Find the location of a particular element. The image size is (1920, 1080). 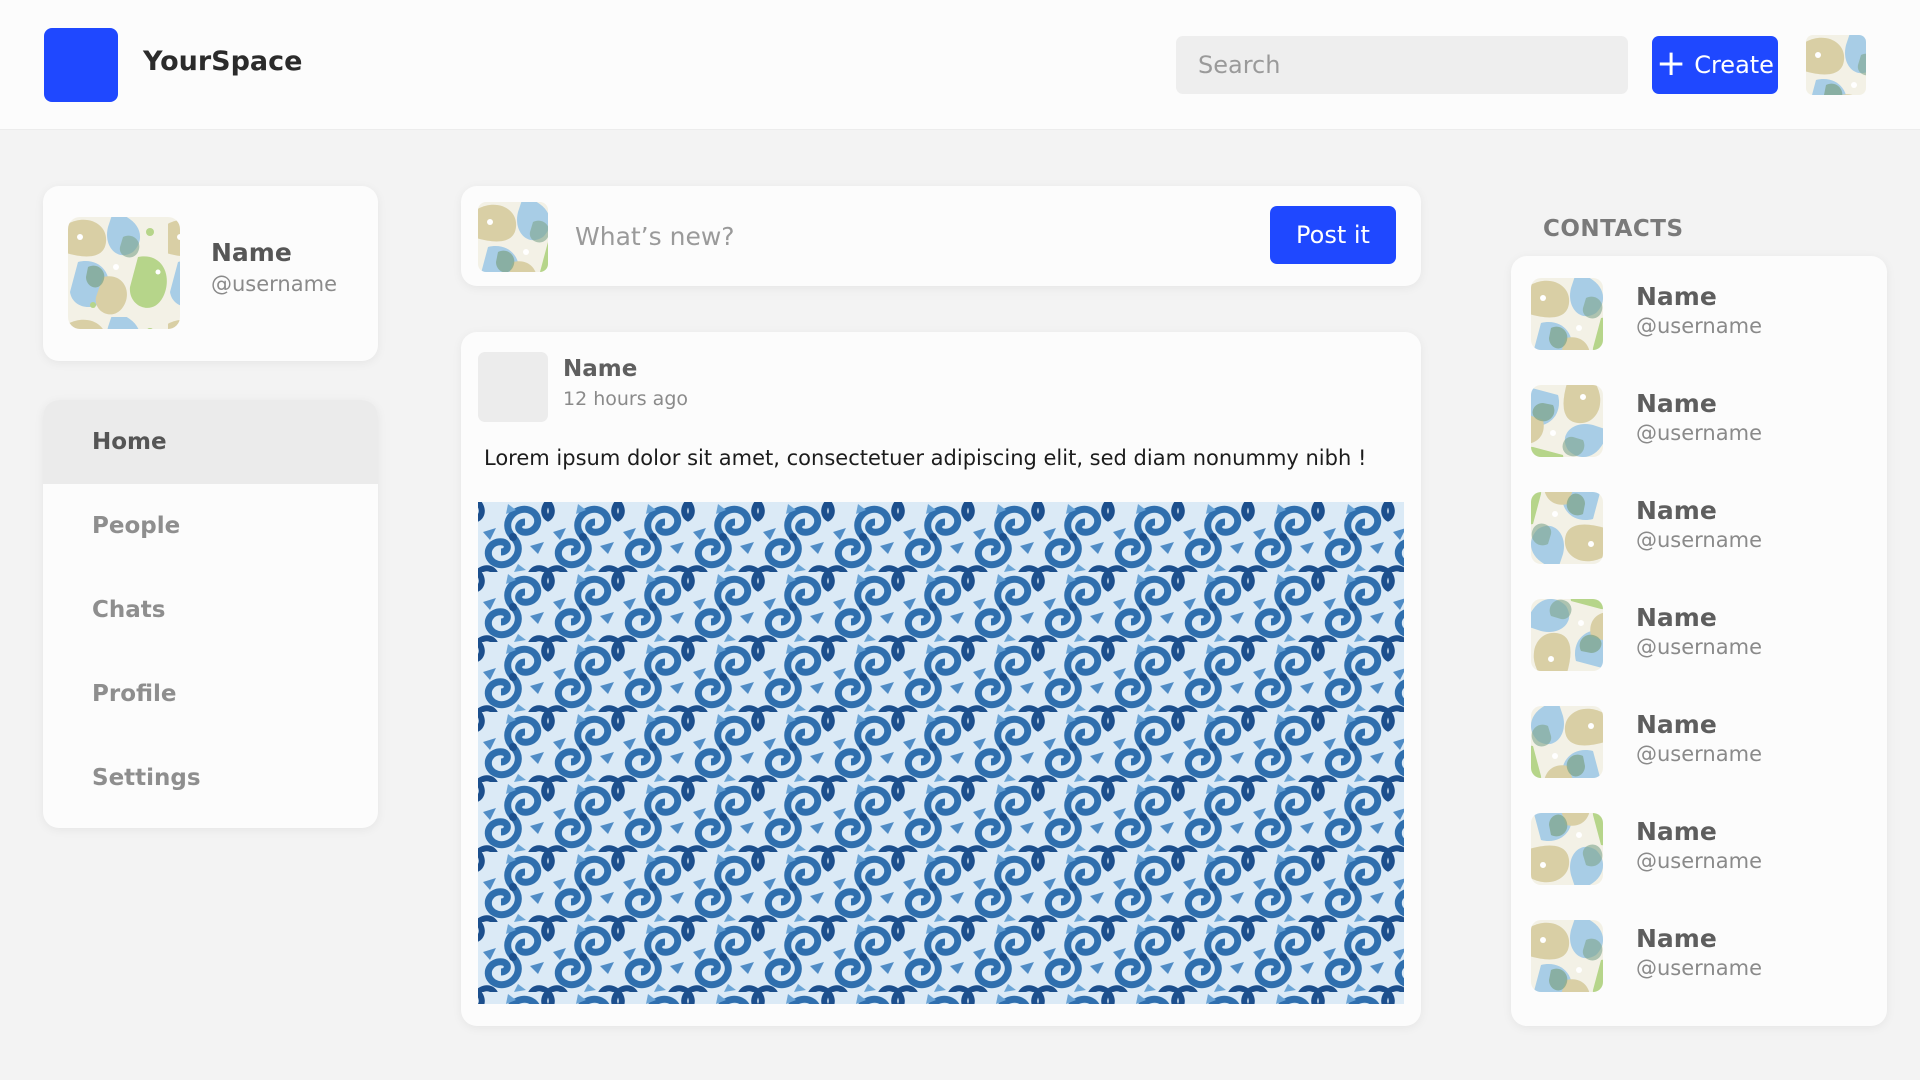

profile-avatar is located at coordinates (124, 273).